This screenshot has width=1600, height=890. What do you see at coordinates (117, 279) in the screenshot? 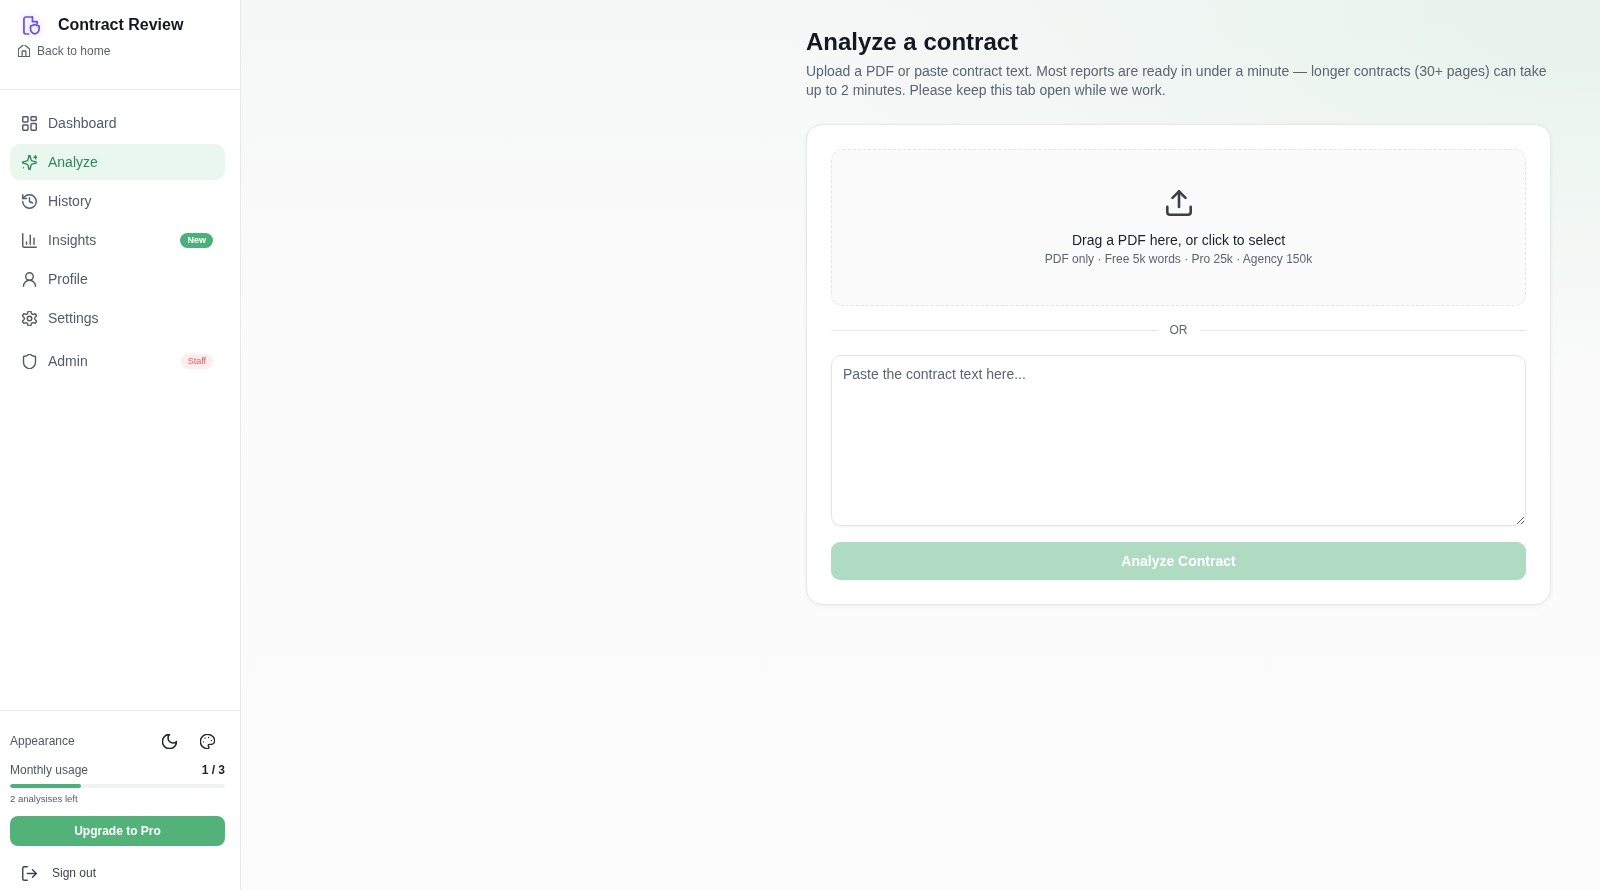
I see `nav-item: Profile` at bounding box center [117, 279].